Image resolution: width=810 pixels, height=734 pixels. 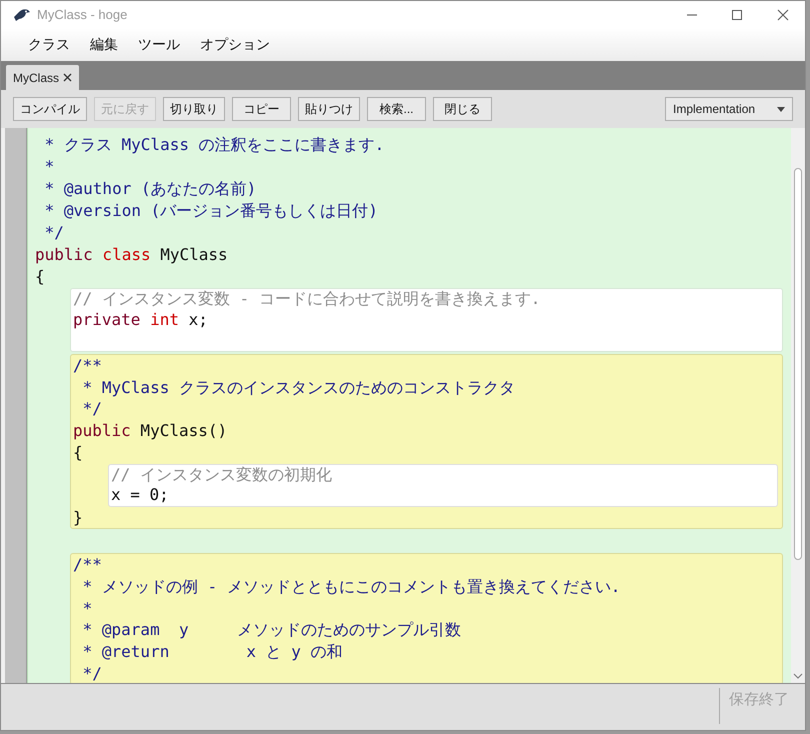 What do you see at coordinates (150, 431) in the screenshot?
I see `code-line: public MyClass()` at bounding box center [150, 431].